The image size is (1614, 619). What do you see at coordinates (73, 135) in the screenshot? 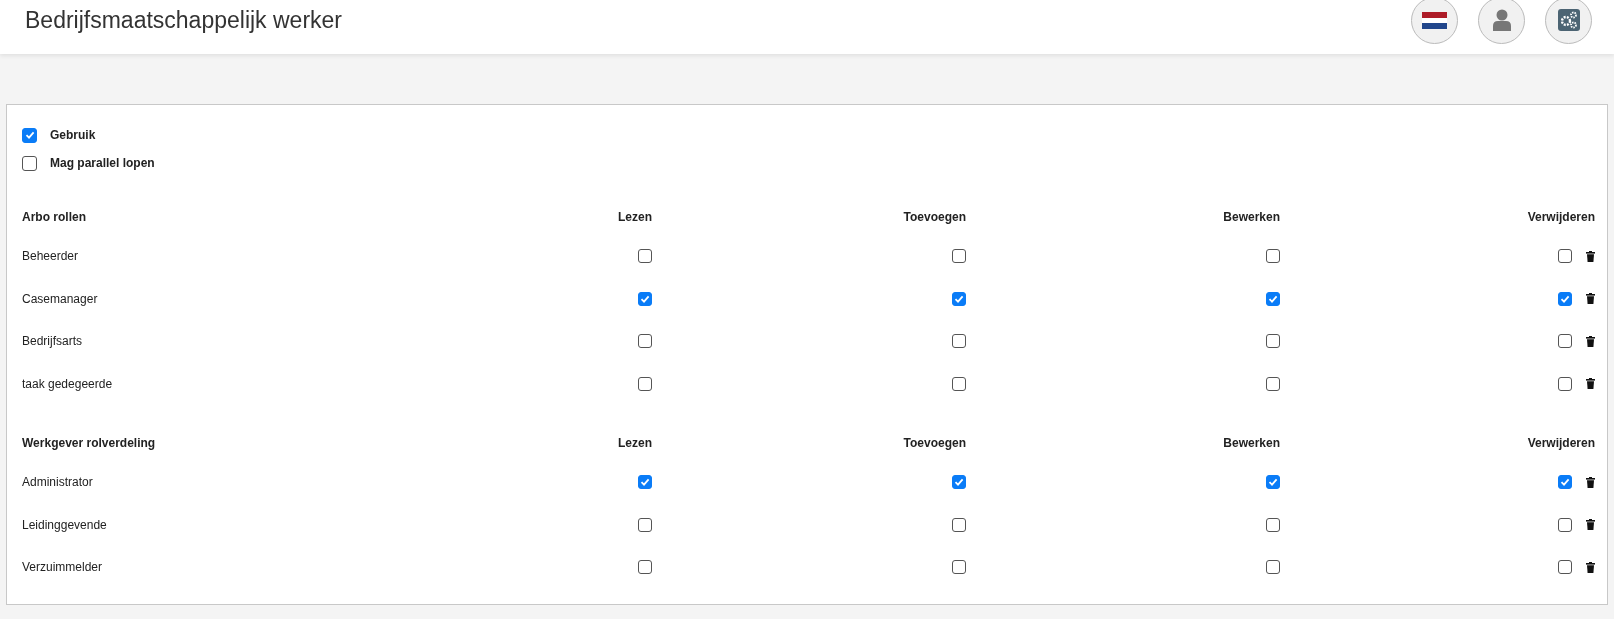
I see `option-label: Gebruik` at bounding box center [73, 135].